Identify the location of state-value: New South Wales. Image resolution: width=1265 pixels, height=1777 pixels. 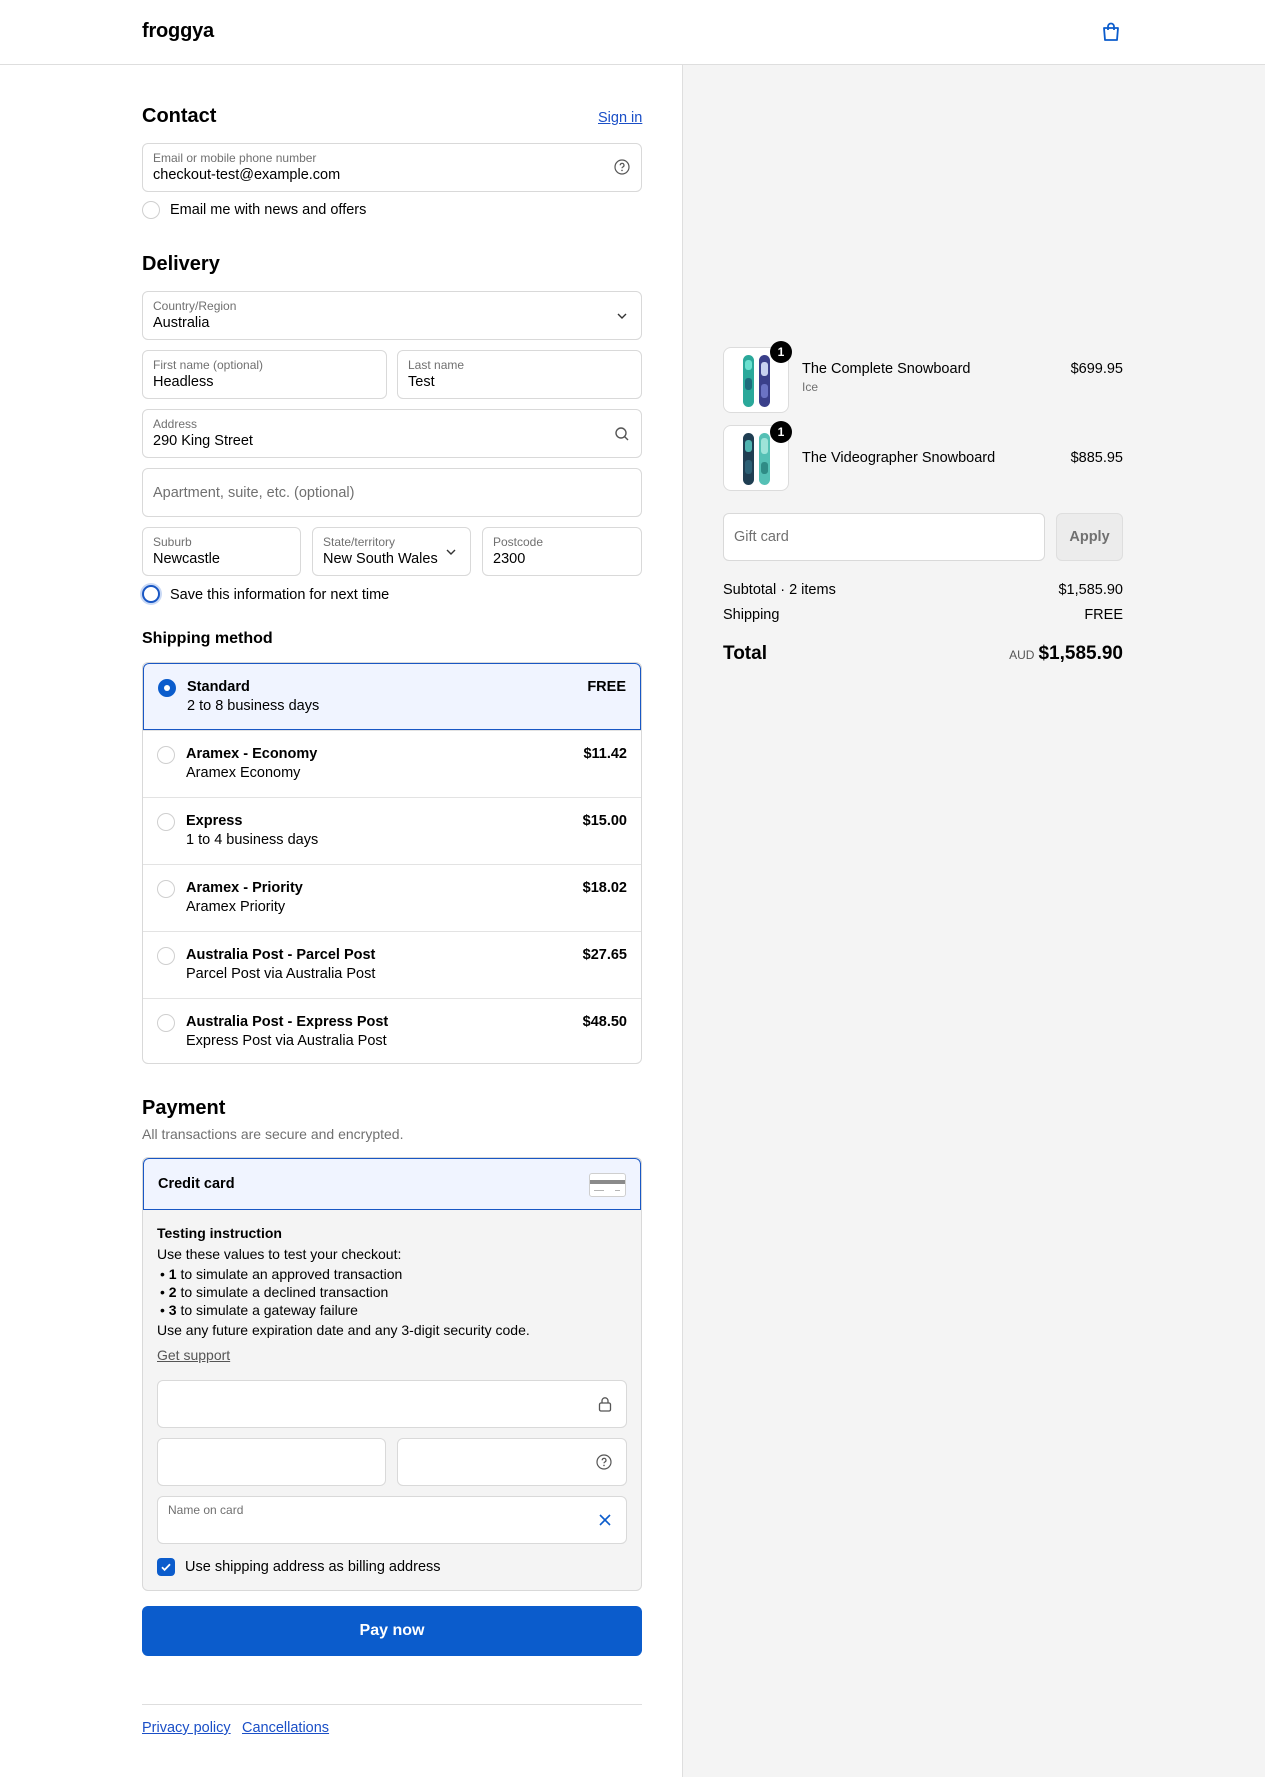
(380, 559).